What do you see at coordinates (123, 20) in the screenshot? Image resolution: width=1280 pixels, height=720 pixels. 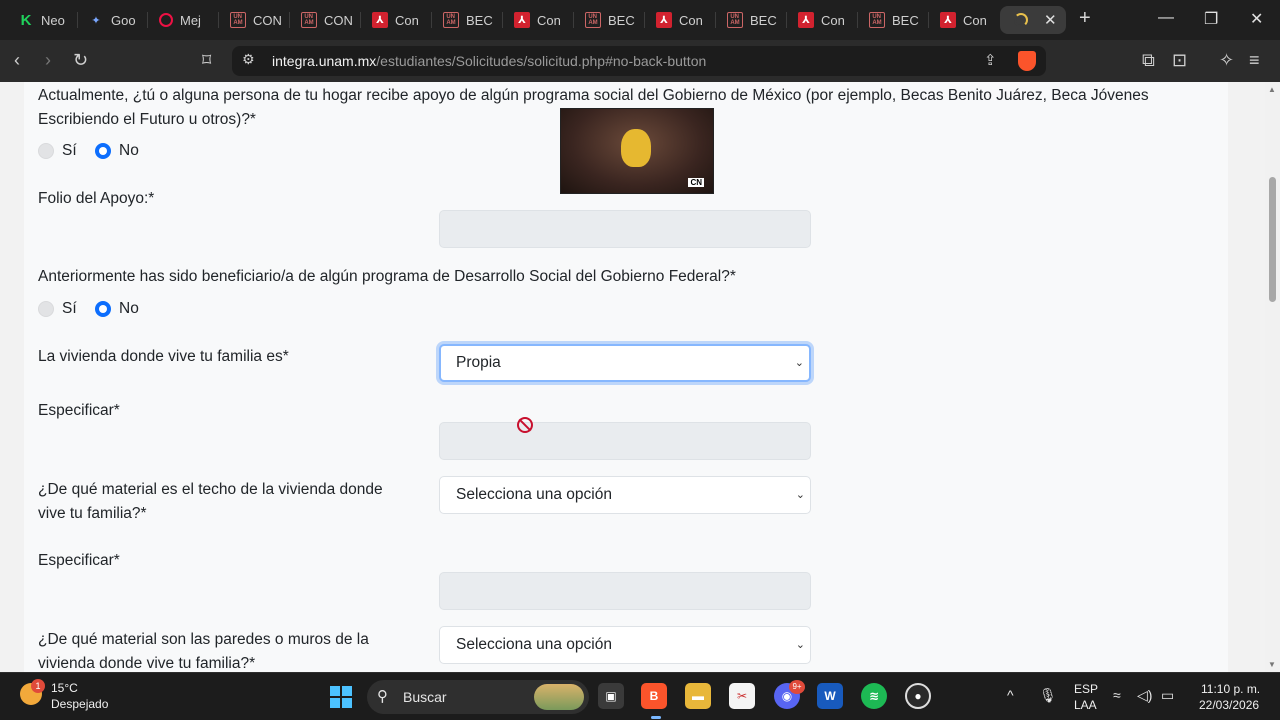 I see `tab-label: Goo` at bounding box center [123, 20].